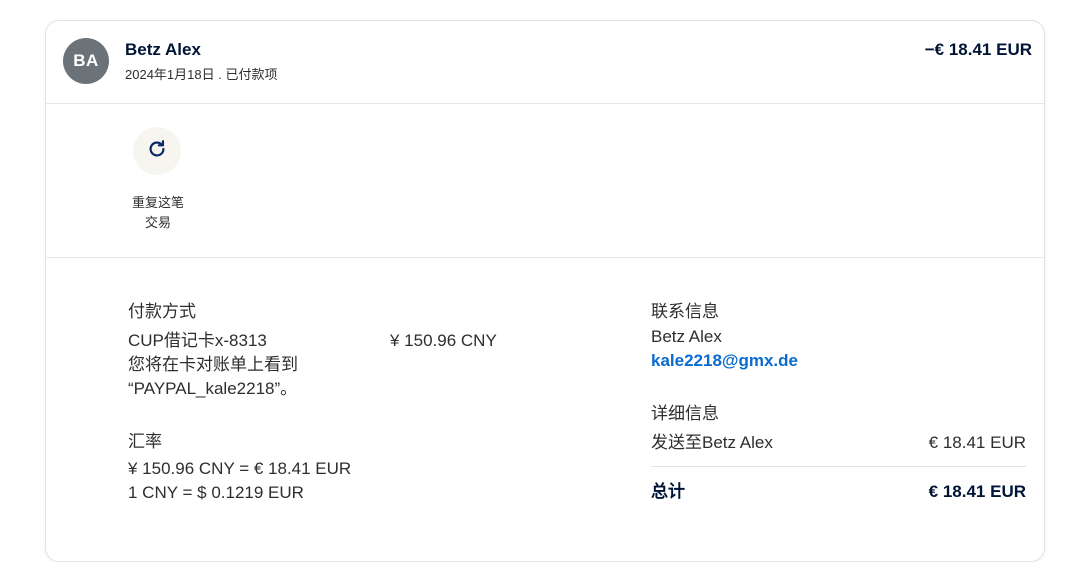  Describe the element at coordinates (838, 466) in the screenshot. I see `details-divider` at that location.